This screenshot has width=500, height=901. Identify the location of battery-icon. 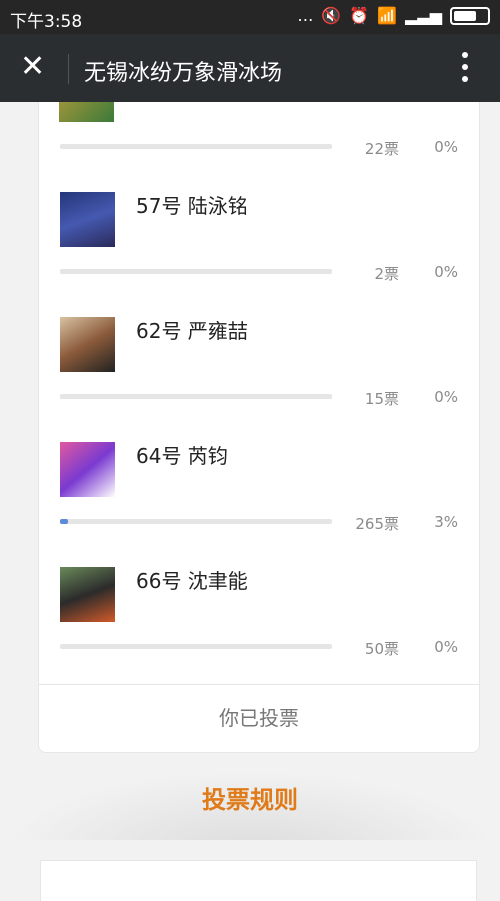
(470, 15).